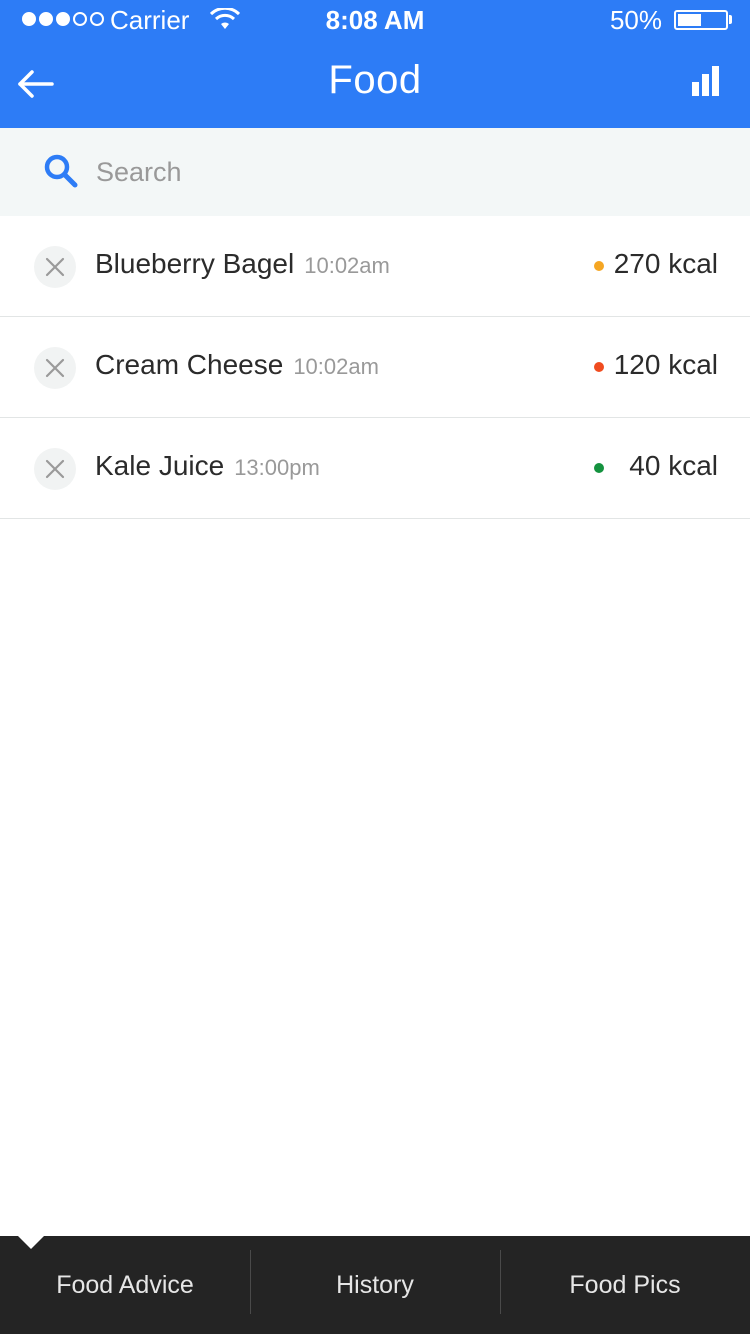 The image size is (750, 1334). Describe the element at coordinates (195, 263) in the screenshot. I see `food-item-name: Blueberry Bagel` at that location.